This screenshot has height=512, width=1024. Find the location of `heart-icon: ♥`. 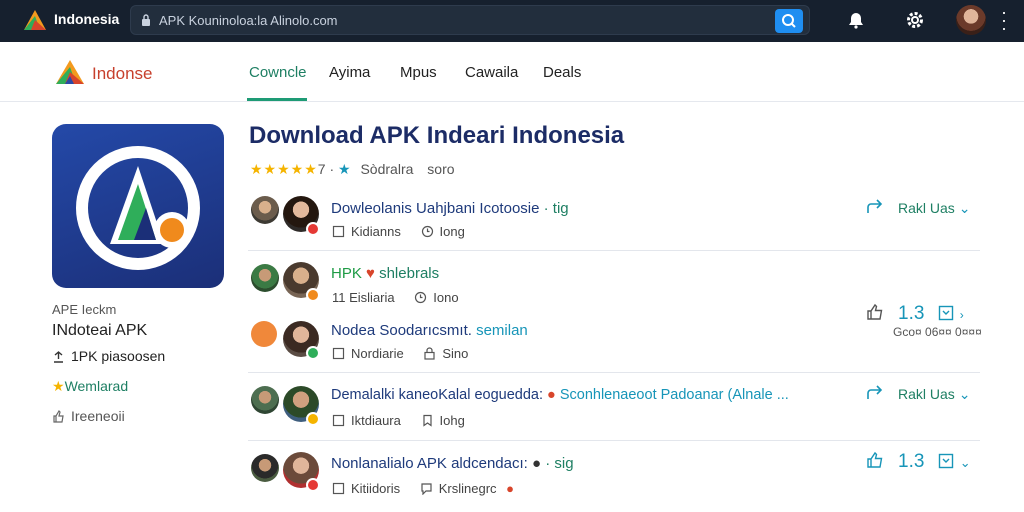

heart-icon: ♥ is located at coordinates (370, 273).